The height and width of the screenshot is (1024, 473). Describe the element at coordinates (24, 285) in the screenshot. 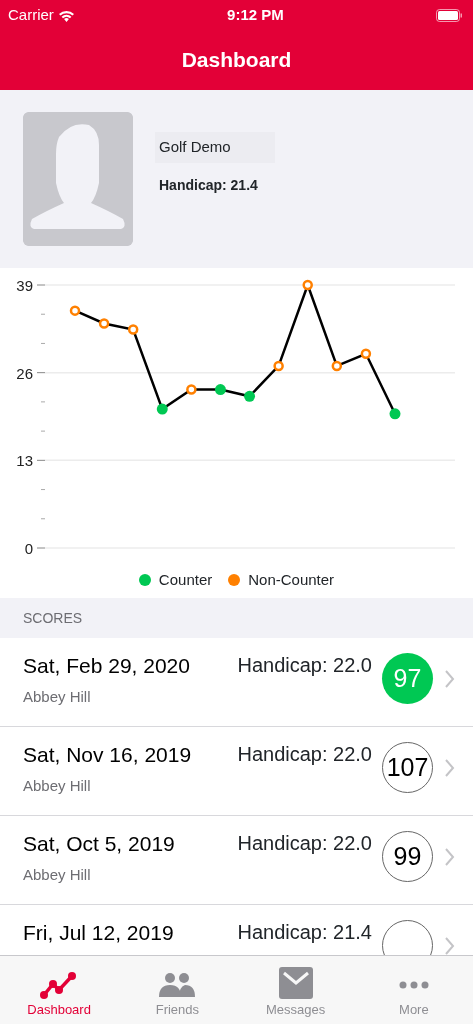

I see `axis-label: 39` at that location.